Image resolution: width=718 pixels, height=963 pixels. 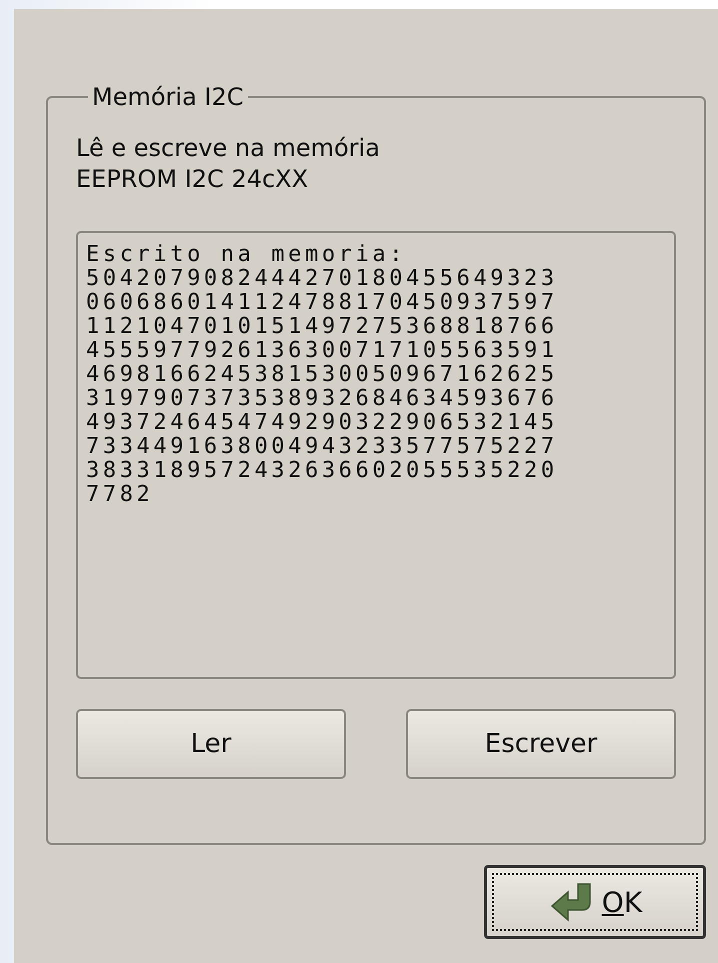 I want to click on memory-text-line: 4698166245381530050967162625, so click(x=322, y=375).